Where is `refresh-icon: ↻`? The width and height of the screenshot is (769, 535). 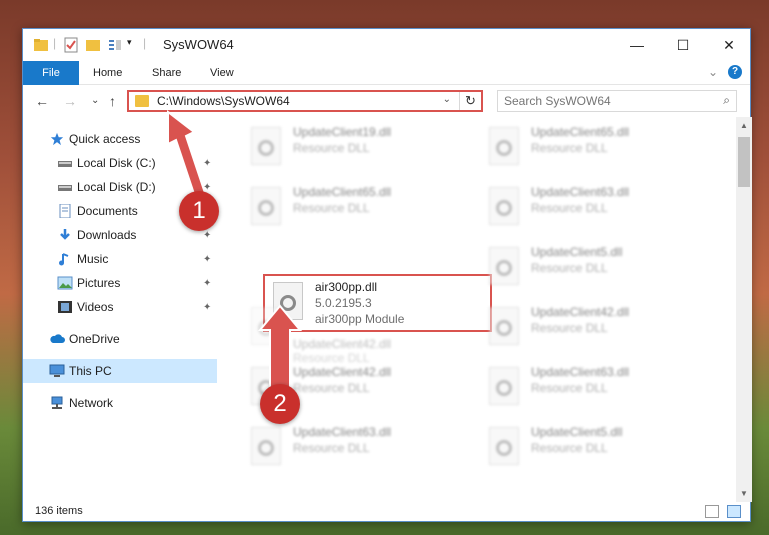 refresh-icon: ↻ is located at coordinates (470, 101).